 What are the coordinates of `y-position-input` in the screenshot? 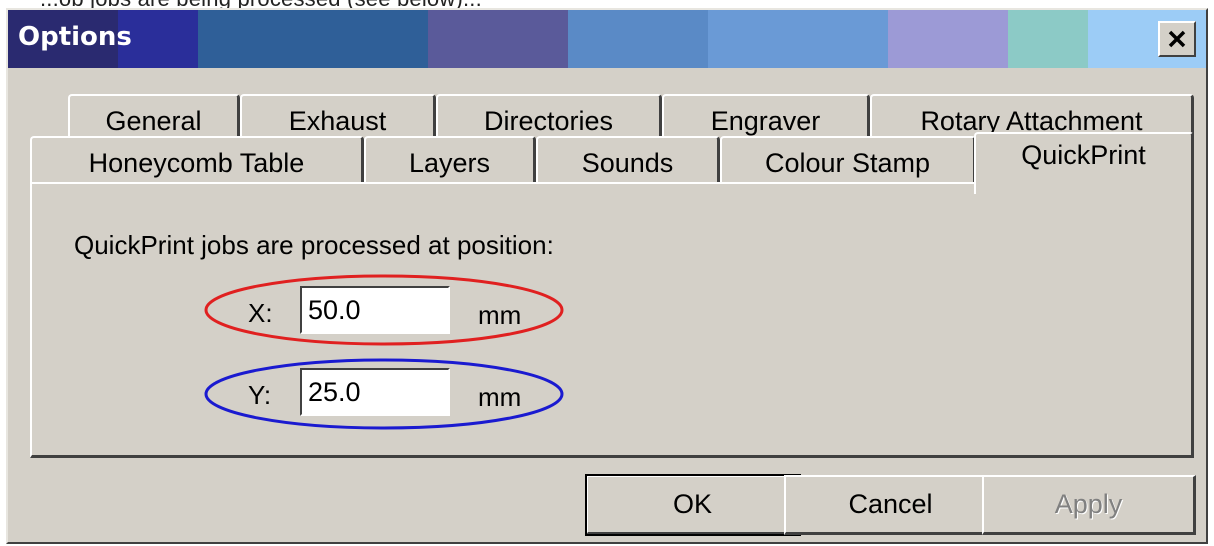 It's located at (375, 392).